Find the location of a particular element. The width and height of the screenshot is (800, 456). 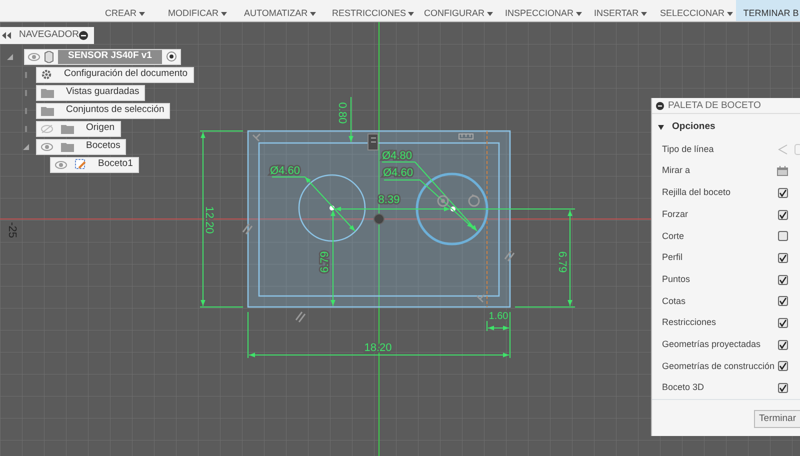

radio-icon is located at coordinates (171, 56).